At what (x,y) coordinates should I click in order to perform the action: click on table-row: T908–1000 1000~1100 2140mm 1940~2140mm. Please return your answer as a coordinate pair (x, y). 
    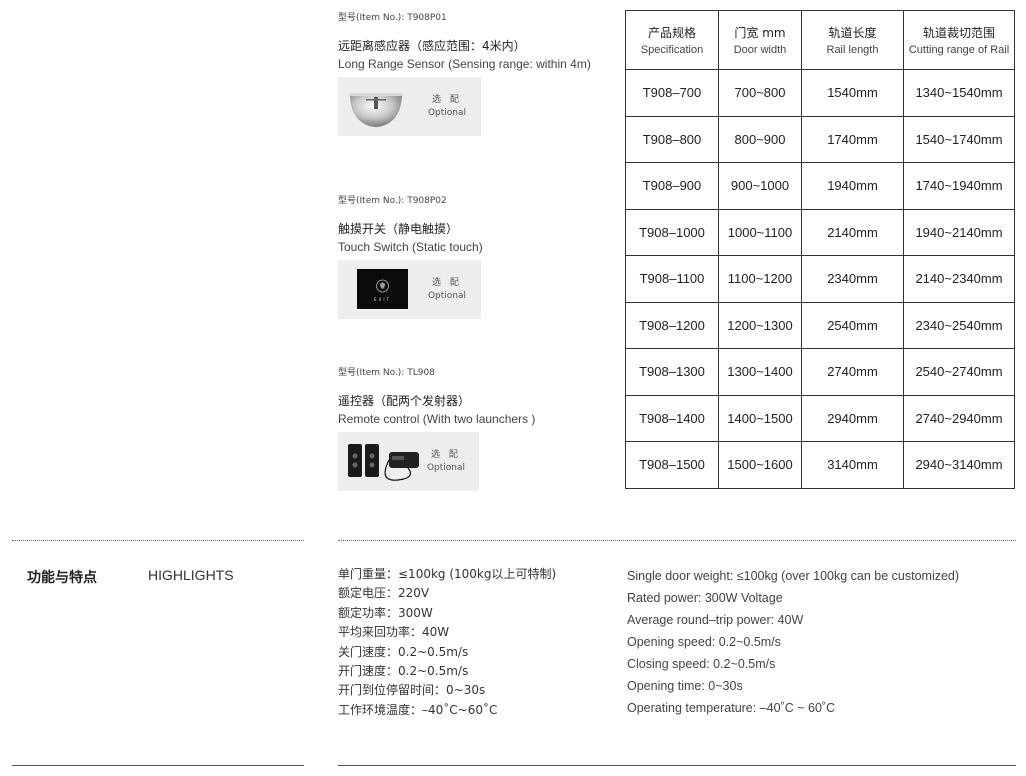
    Looking at the image, I should click on (820, 232).